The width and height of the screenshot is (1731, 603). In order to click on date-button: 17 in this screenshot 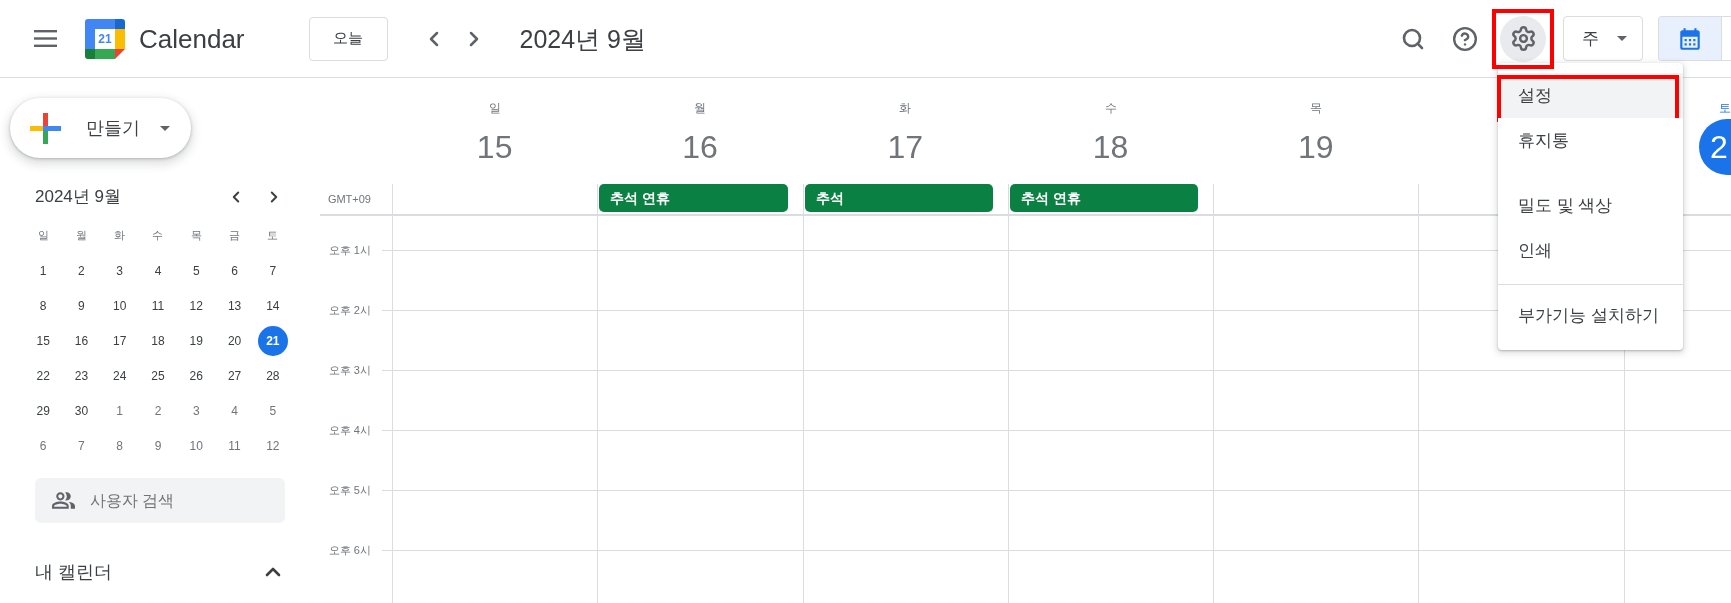, I will do `click(905, 147)`.